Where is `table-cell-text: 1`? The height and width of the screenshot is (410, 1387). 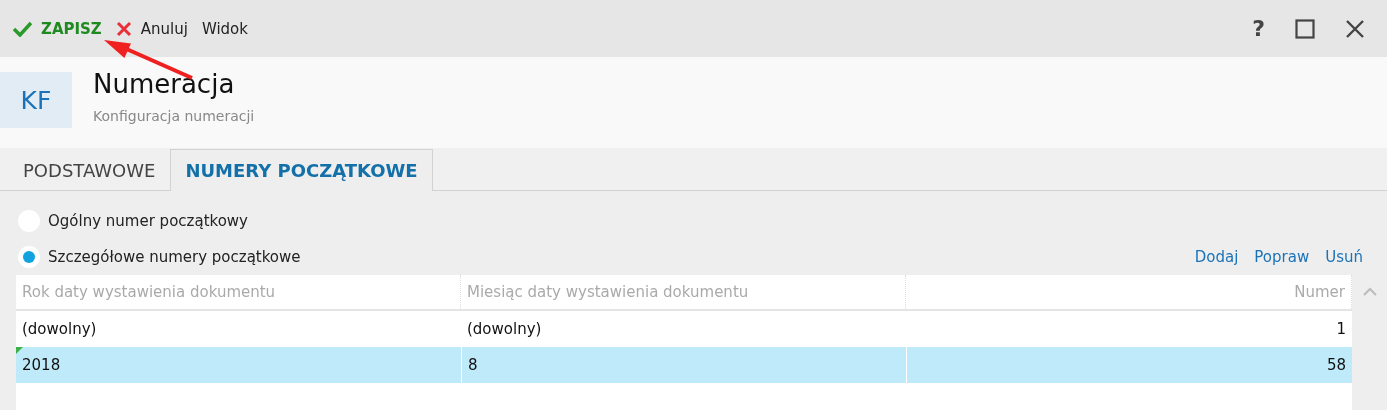 table-cell-text: 1 is located at coordinates (1341, 329).